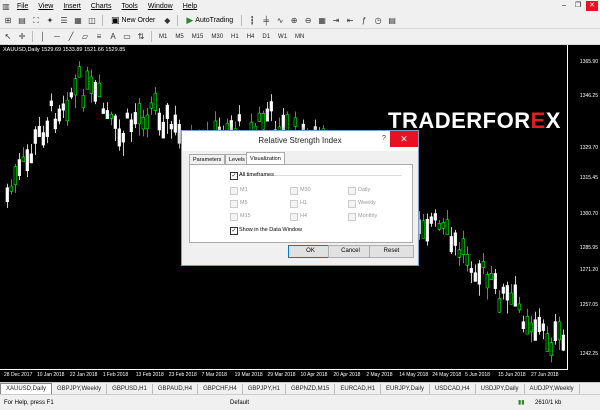  Describe the element at coordinates (384, 138) in the screenshot. I see `help-icon: ?` at that location.